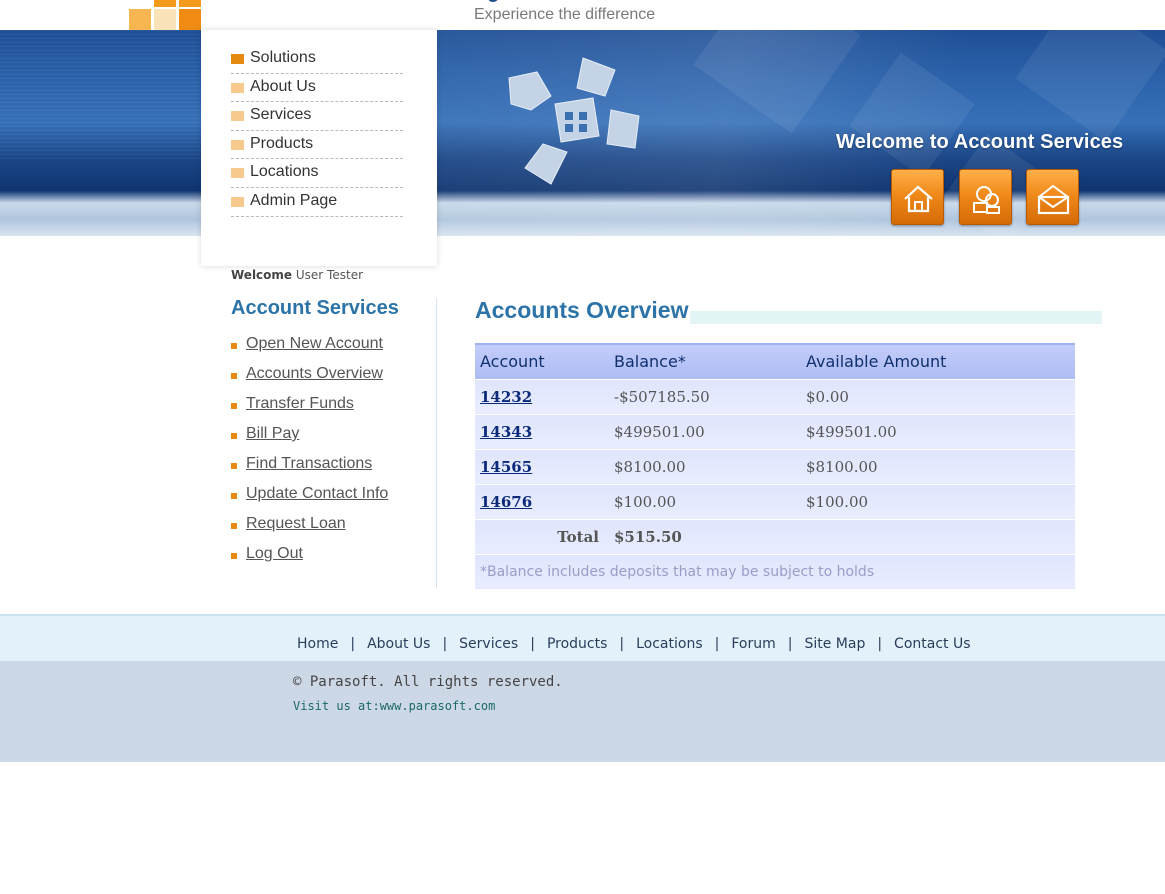  I want to click on logo-squares, so click(165, 15).